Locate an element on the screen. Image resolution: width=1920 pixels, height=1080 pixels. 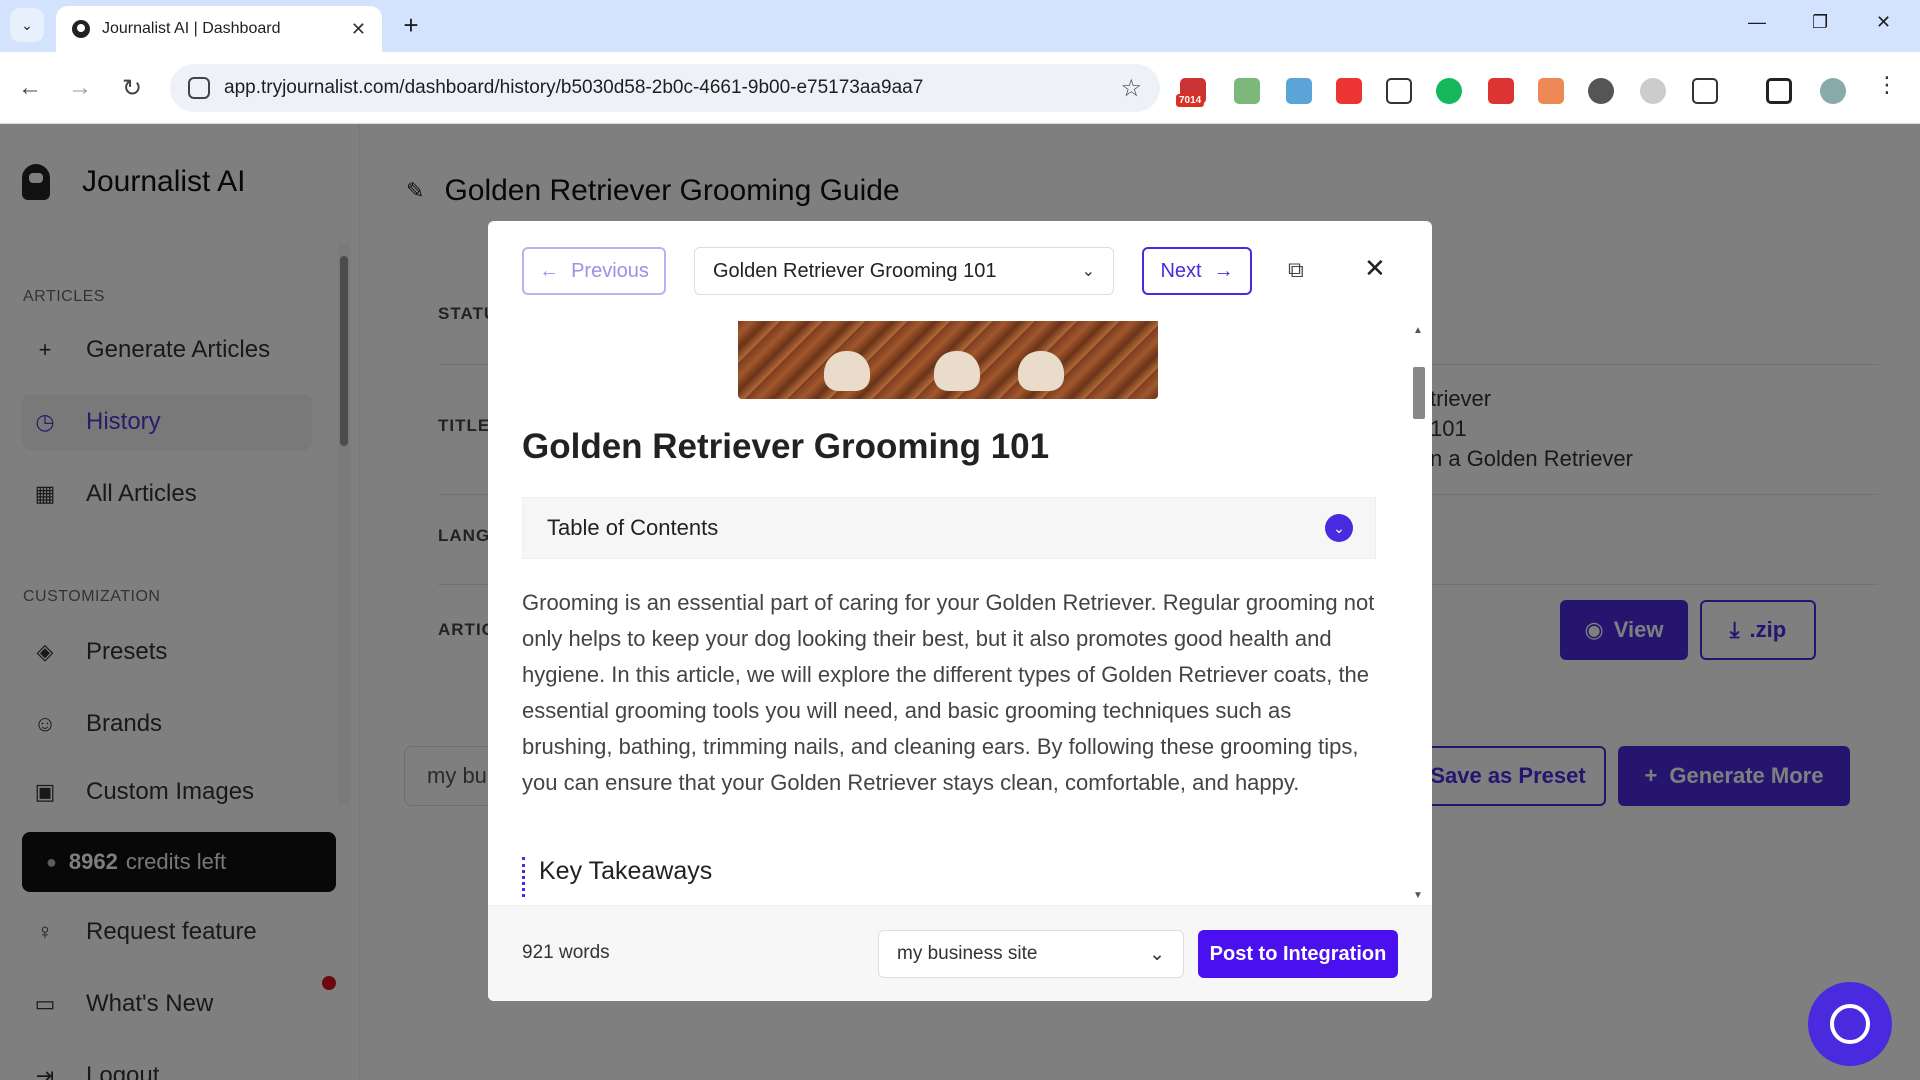
restore-icon: ❐ is located at coordinates (1820, 22).